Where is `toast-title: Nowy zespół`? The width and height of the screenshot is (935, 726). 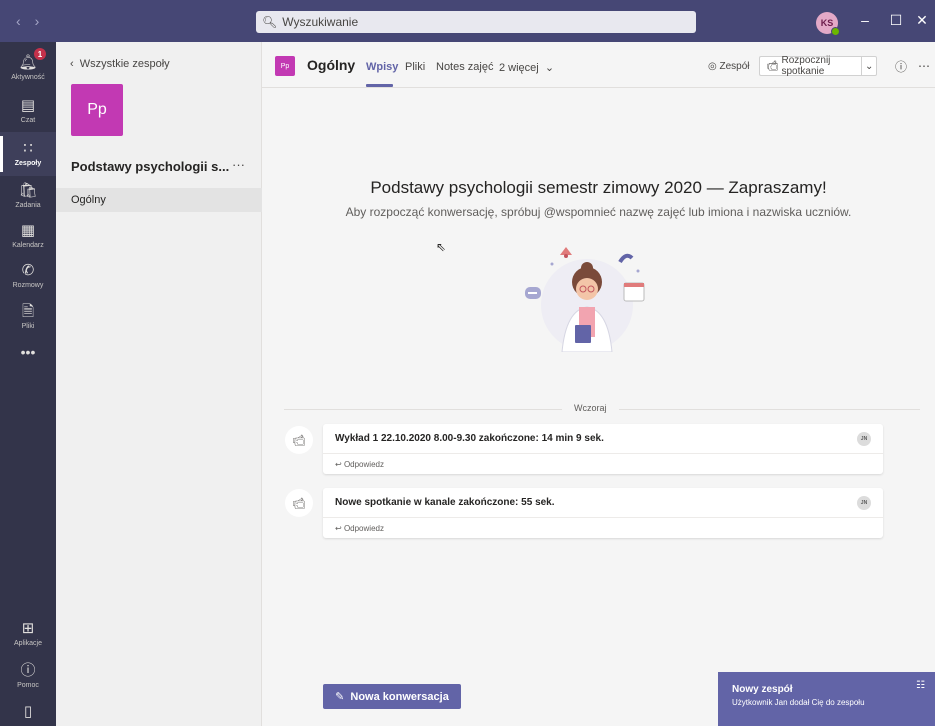 toast-title: Nowy zespół is located at coordinates (762, 689).